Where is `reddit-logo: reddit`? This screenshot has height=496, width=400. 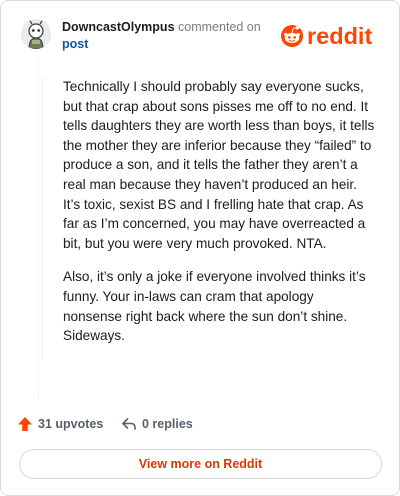
reddit-logo: reddit is located at coordinates (332, 35).